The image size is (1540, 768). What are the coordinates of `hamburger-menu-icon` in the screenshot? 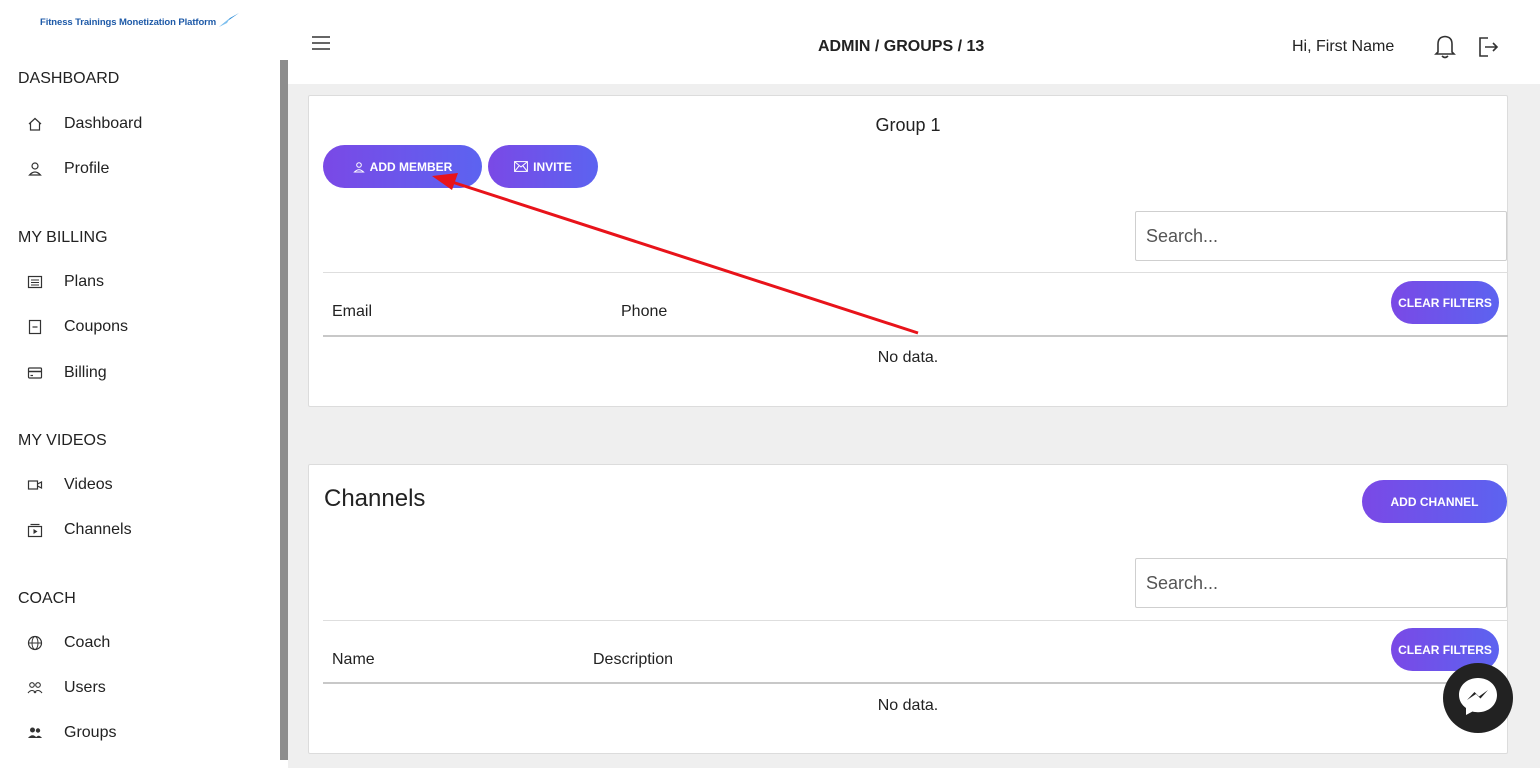 It's located at (321, 45).